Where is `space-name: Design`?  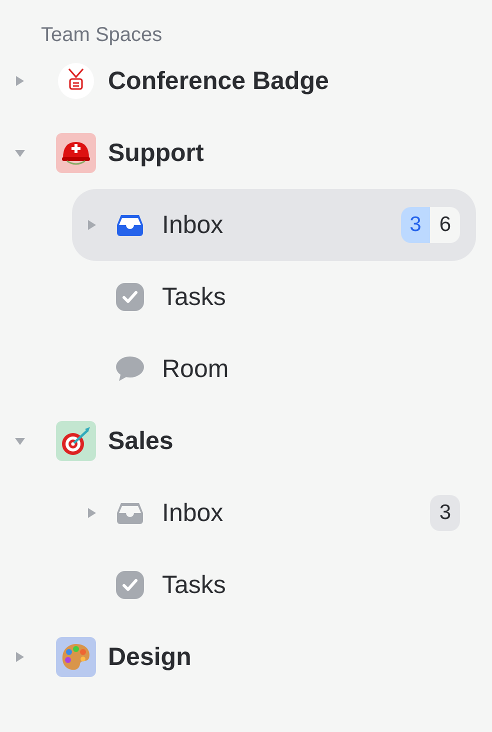 space-name: Design is located at coordinates (150, 657).